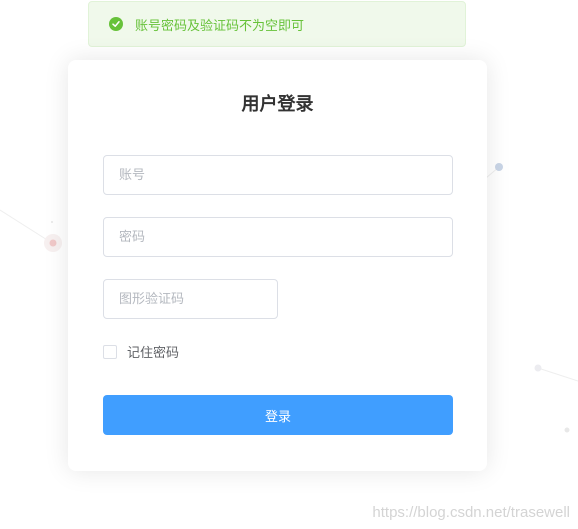  I want to click on remember-checkbox, so click(110, 351).